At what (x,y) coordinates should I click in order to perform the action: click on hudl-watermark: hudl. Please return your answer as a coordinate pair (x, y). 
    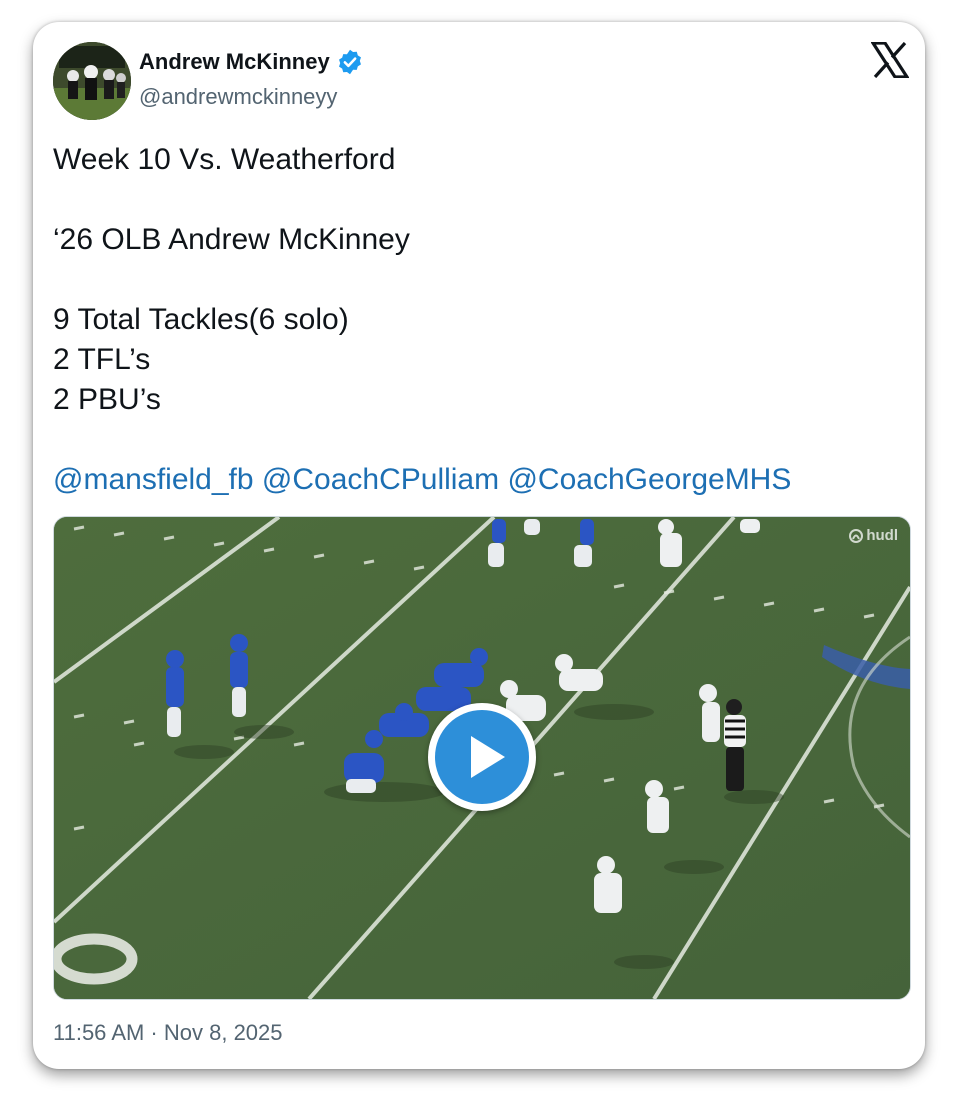
    Looking at the image, I should click on (873, 535).